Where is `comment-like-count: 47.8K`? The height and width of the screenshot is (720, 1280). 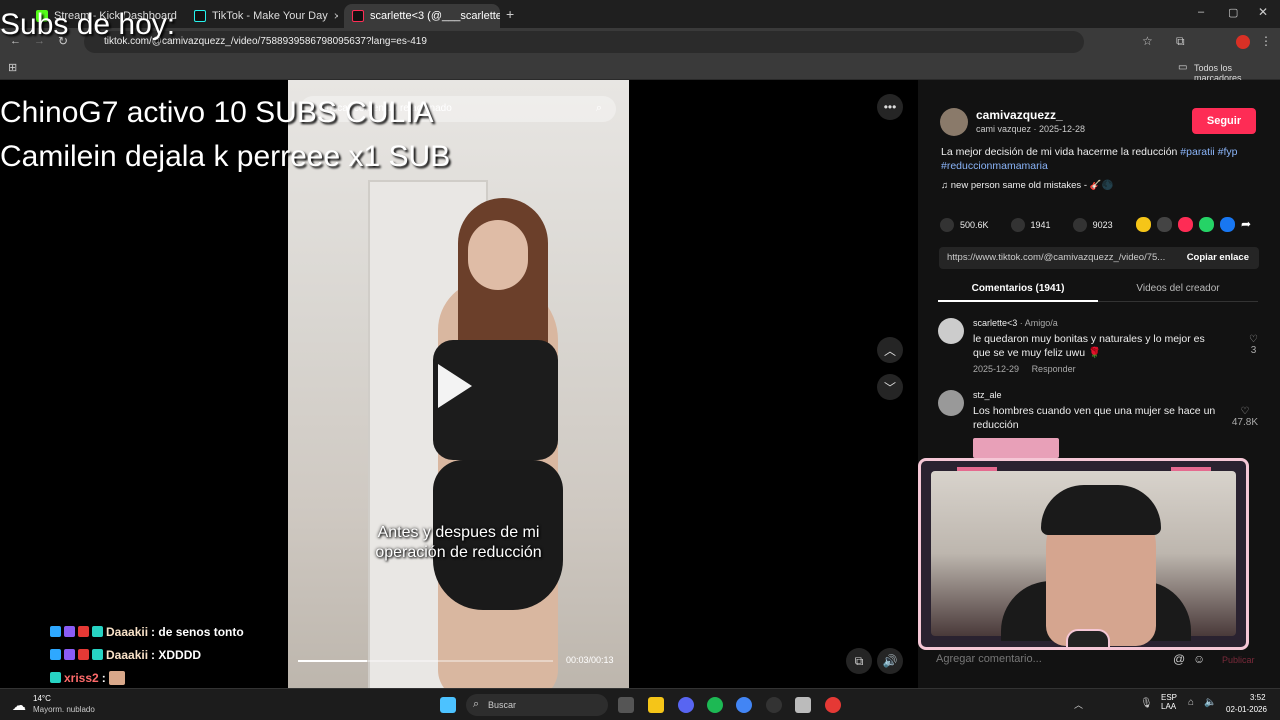 comment-like-count: 47.8K is located at coordinates (1244, 422).